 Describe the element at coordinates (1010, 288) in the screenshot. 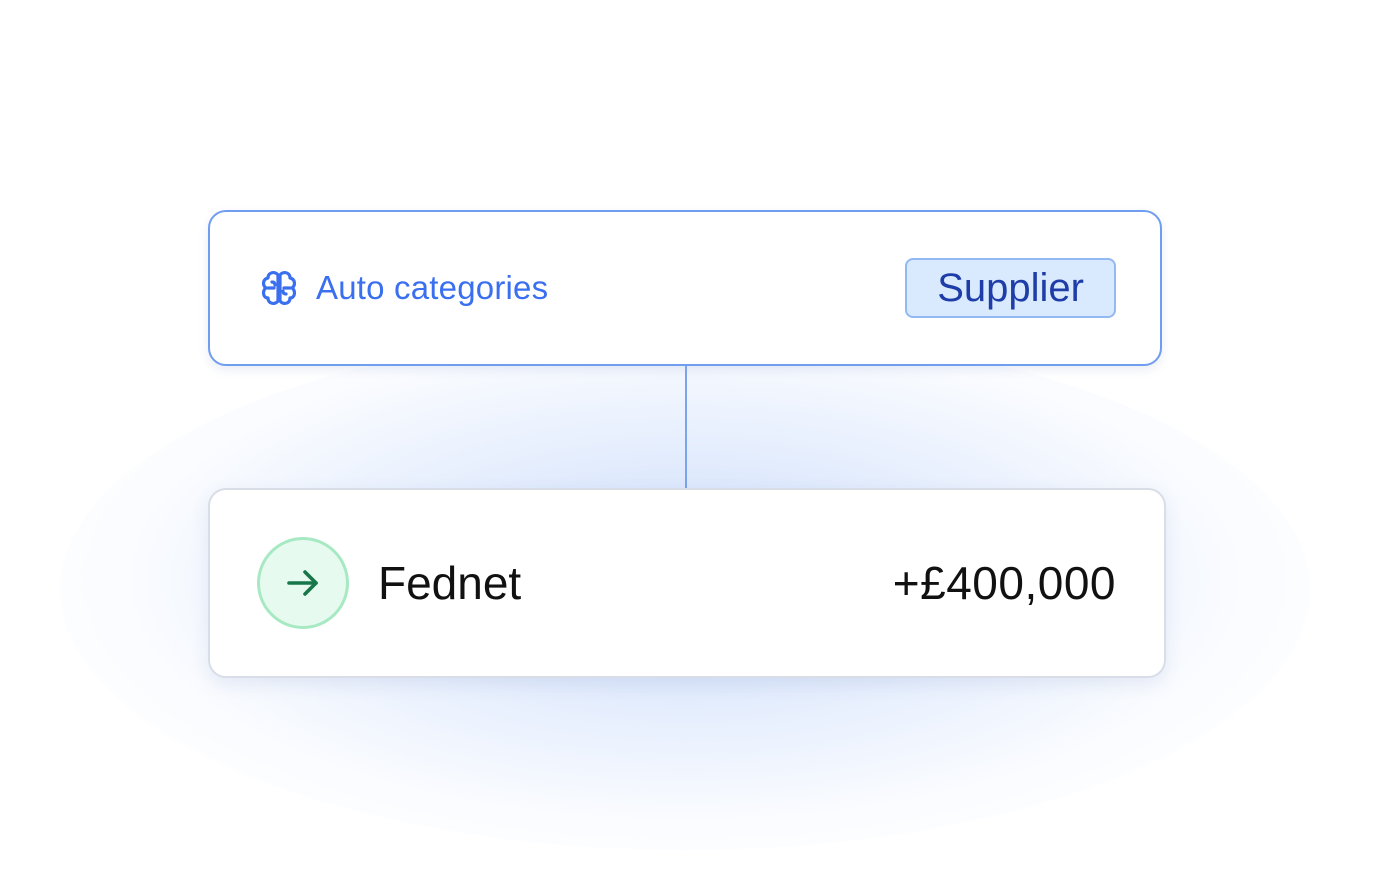

I see `supplier-category-badge: Supplier` at that location.